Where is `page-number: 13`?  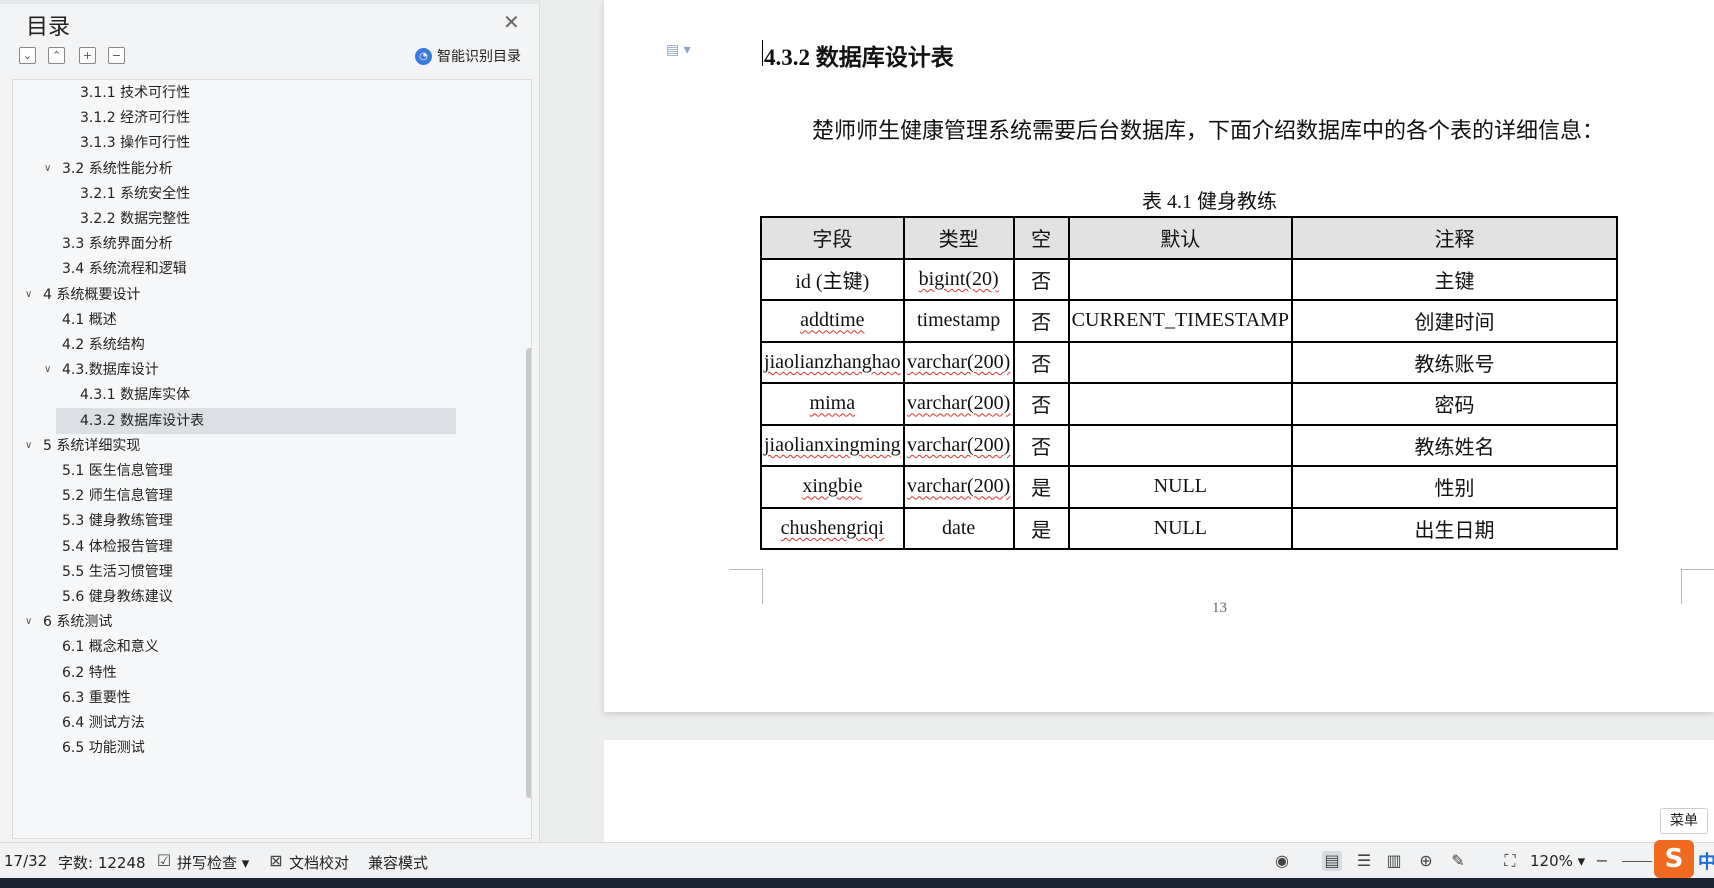 page-number: 13 is located at coordinates (1219, 608).